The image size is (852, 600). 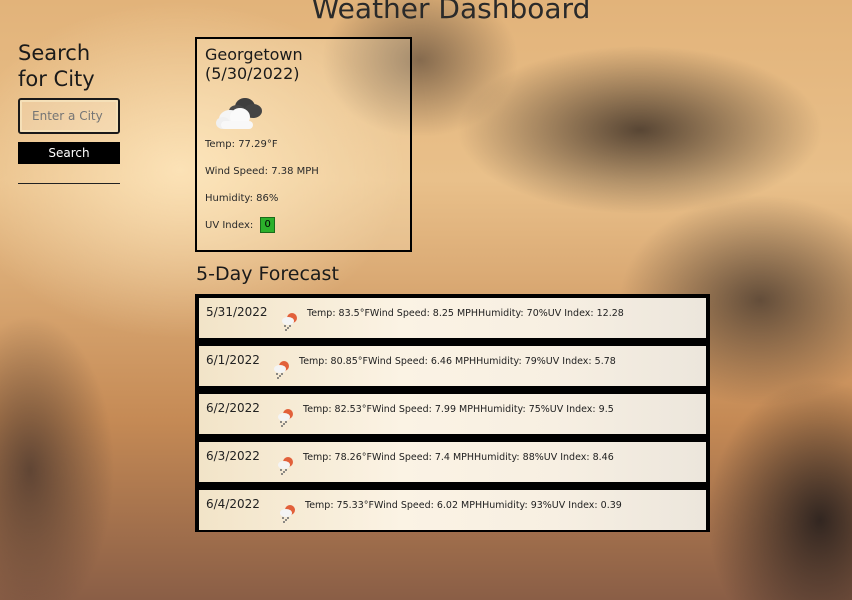 What do you see at coordinates (451, 12) in the screenshot?
I see `page-title: Weather Dashboard` at bounding box center [451, 12].